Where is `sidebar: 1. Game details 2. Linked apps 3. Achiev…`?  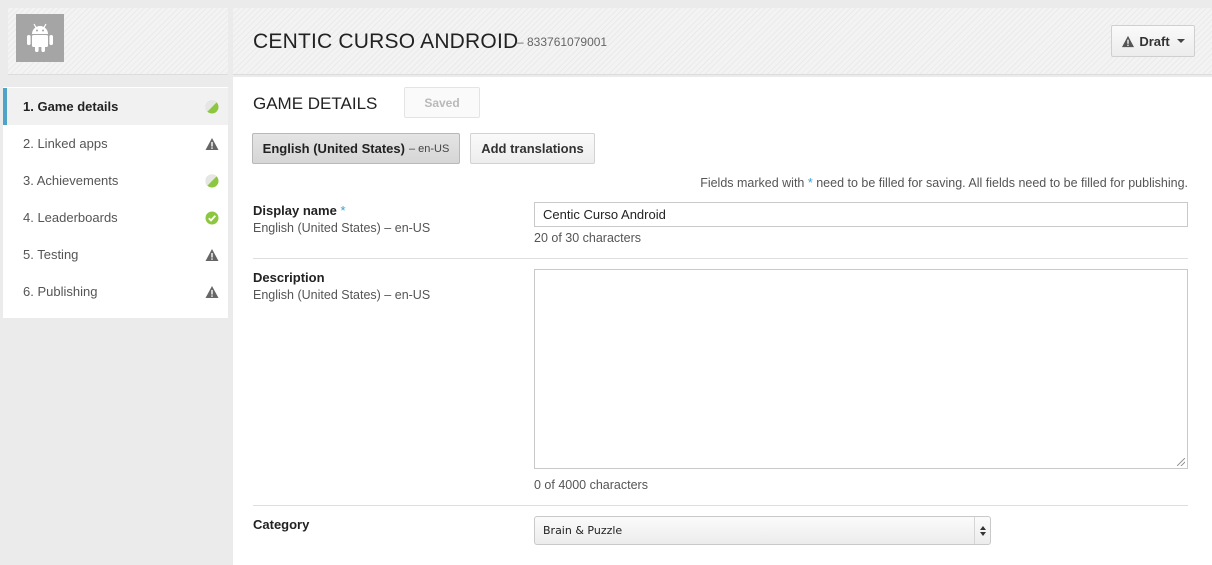 sidebar: 1. Game details 2. Linked apps 3. Achiev… is located at coordinates (115, 202).